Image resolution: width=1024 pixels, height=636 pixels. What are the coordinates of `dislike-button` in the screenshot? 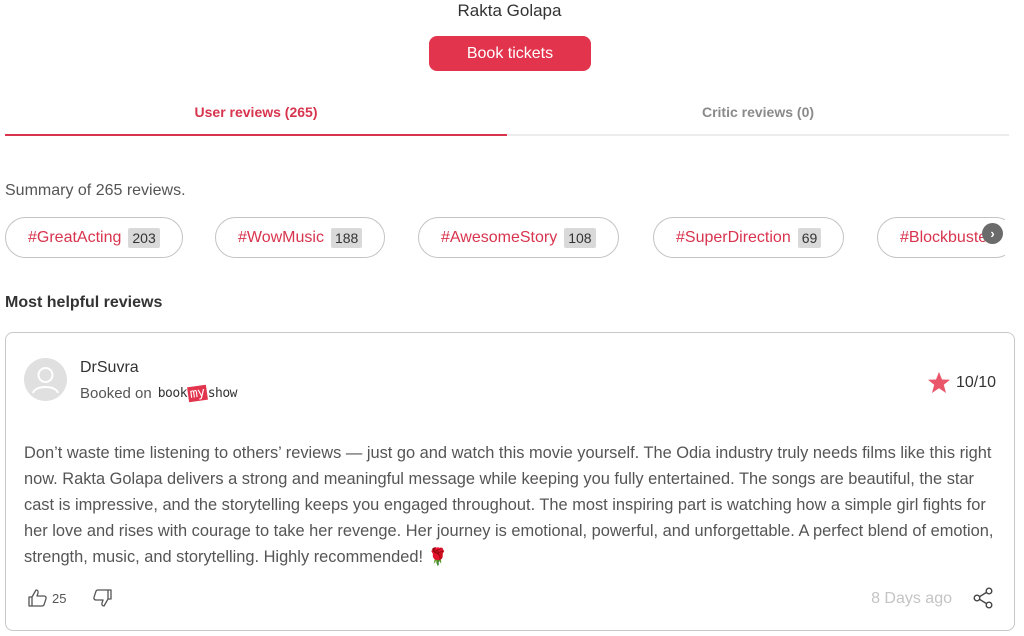 It's located at (102, 598).